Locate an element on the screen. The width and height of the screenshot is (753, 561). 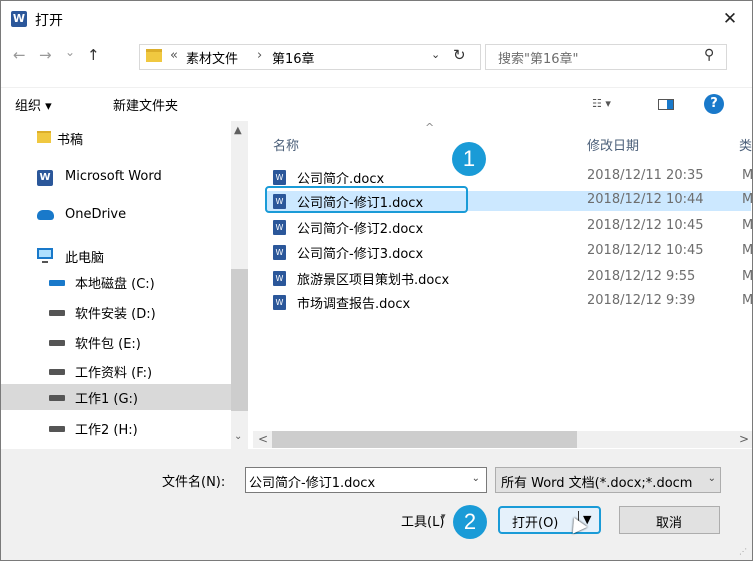
scroll-down-icon: ⌄ is located at coordinates (238, 436).